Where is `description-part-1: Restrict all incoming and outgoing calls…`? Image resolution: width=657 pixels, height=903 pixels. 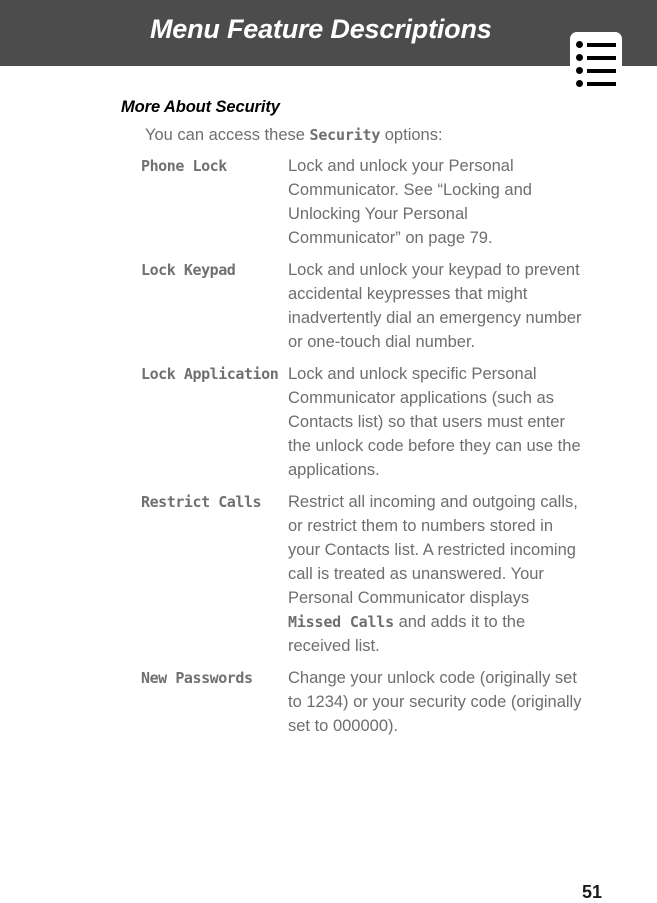
description-part-1: Restrict all incoming and outgoing calls… is located at coordinates (433, 550).